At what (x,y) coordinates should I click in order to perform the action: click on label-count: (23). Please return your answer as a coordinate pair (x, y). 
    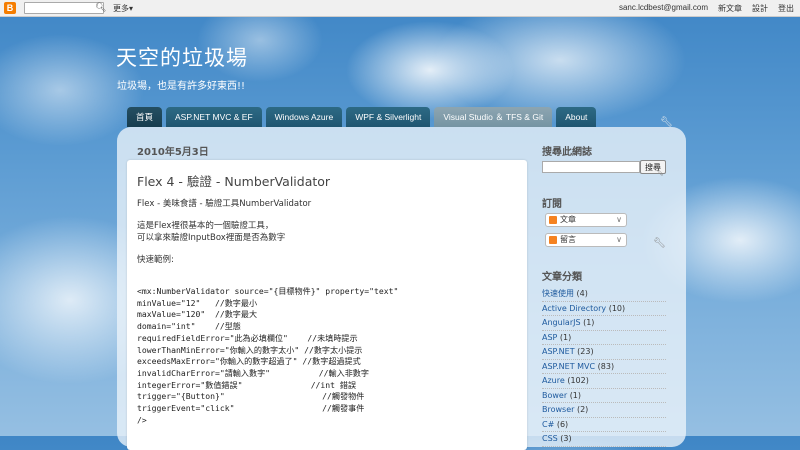
    Looking at the image, I should click on (585, 351).